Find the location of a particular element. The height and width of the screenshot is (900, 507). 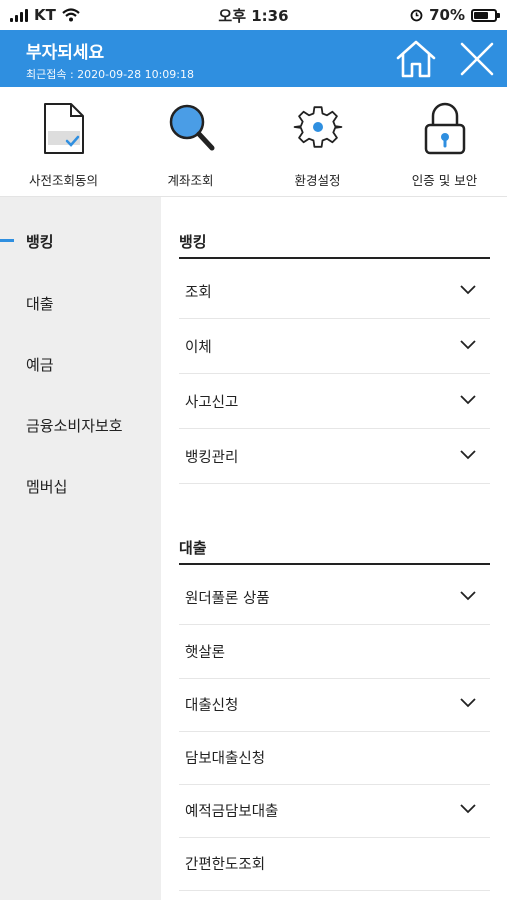

battery-percent: 70% is located at coordinates (447, 15).